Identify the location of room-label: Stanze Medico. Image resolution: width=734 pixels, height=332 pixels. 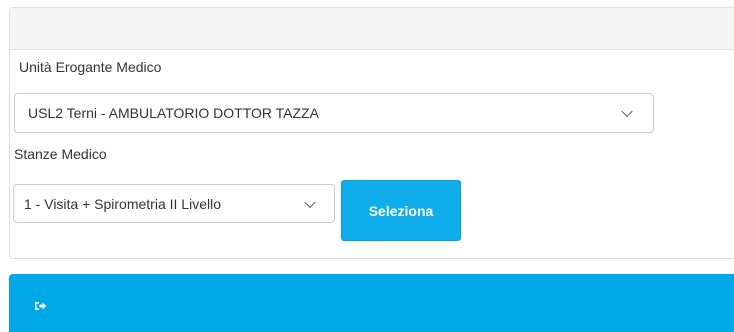
(60, 154).